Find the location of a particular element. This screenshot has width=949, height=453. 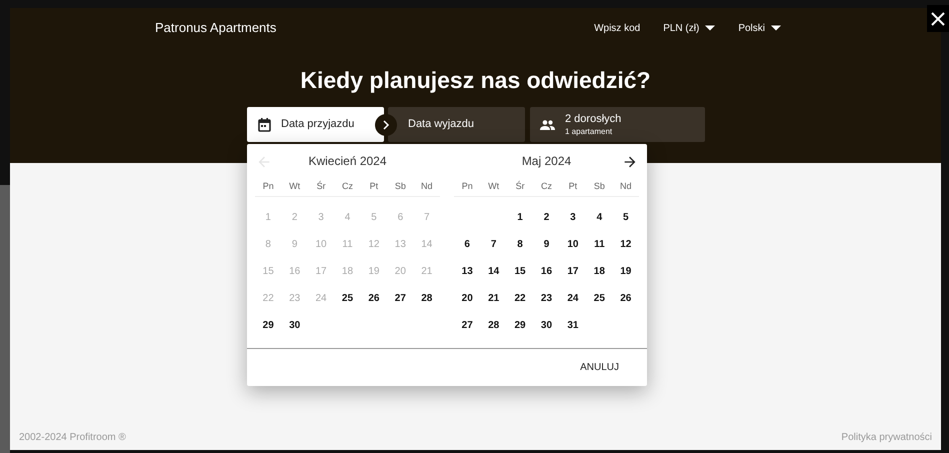

cancel-button: ANULUJ is located at coordinates (599, 367).